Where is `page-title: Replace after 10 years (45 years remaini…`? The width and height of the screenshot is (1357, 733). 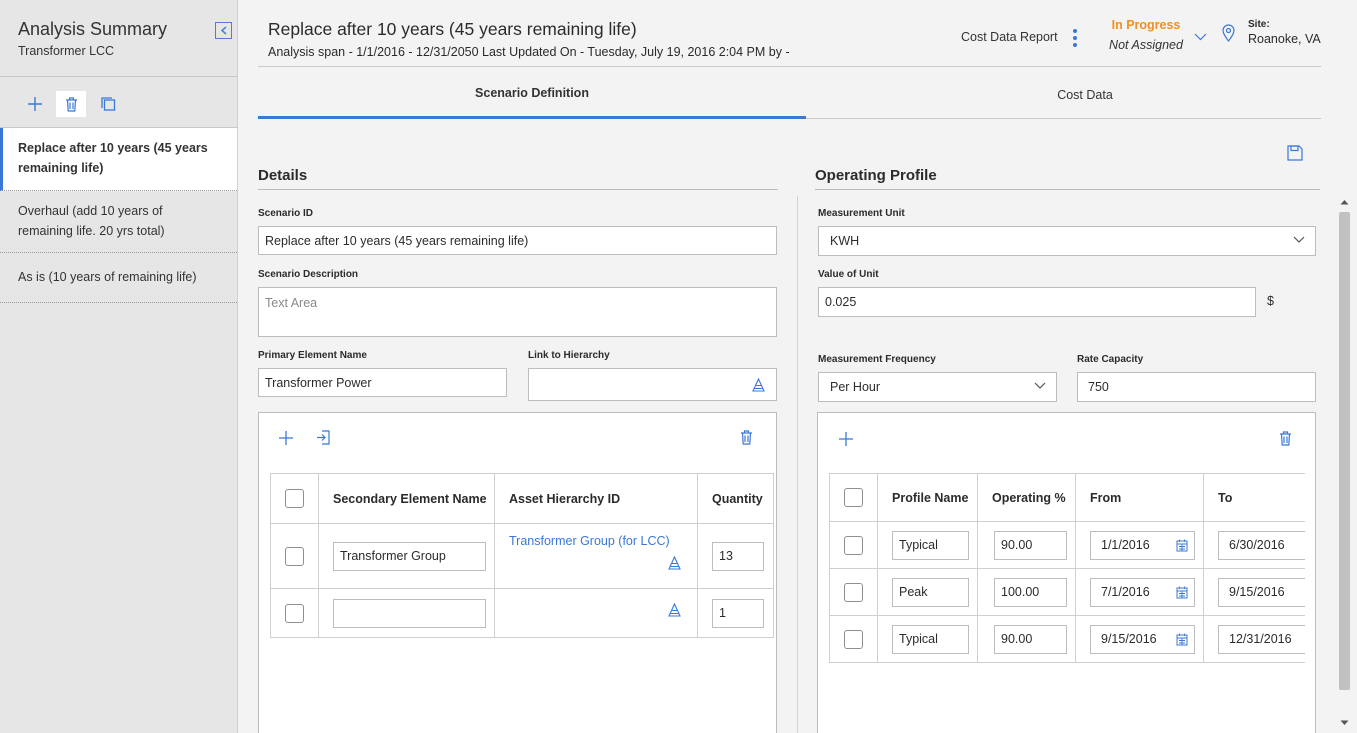 page-title: Replace after 10 years (45 years remaini… is located at coordinates (452, 29).